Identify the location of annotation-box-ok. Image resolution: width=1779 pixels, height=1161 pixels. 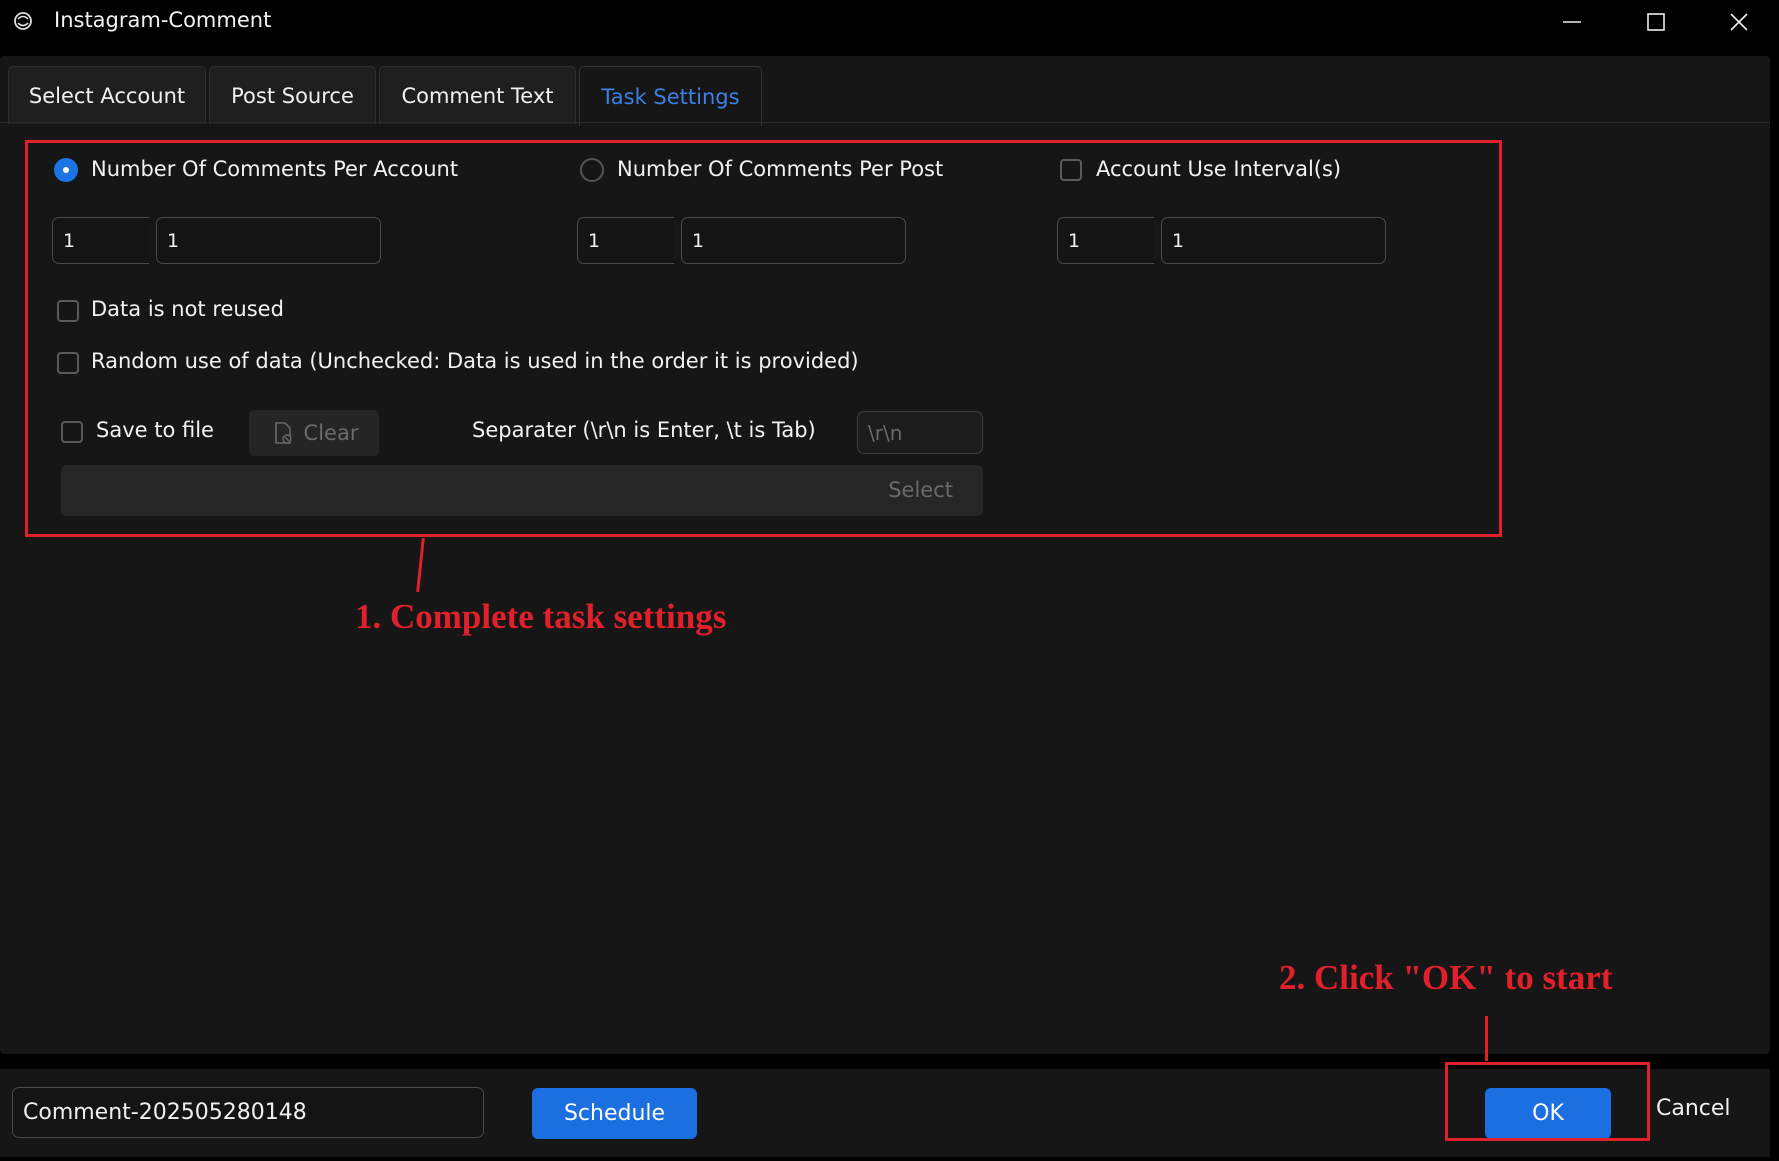
(1547, 1101).